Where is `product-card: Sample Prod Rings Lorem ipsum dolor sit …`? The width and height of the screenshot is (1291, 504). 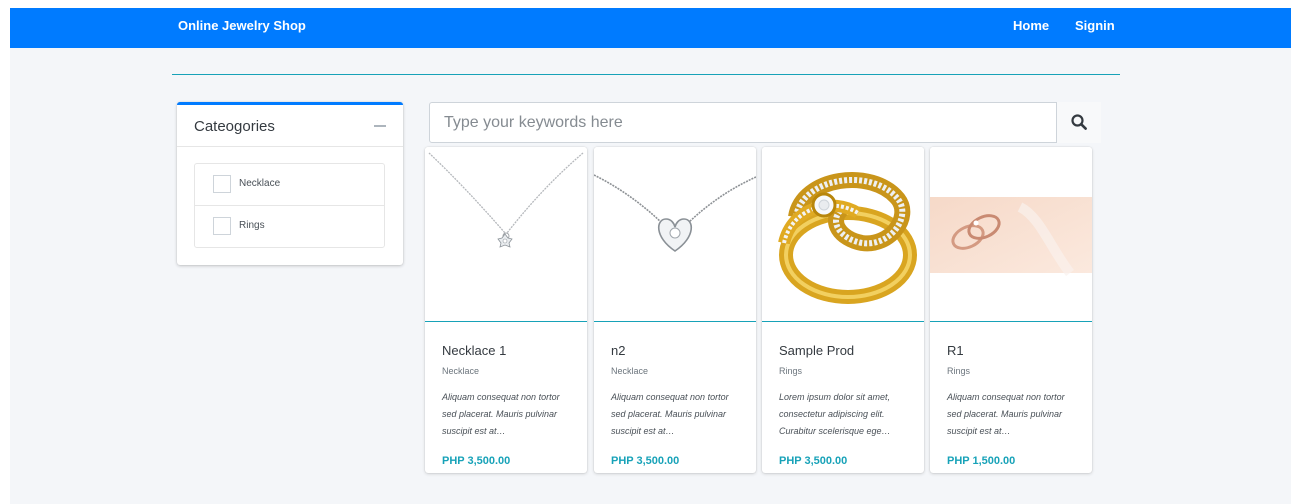 product-card: Sample Prod Rings Lorem ipsum dolor sit … is located at coordinates (843, 310).